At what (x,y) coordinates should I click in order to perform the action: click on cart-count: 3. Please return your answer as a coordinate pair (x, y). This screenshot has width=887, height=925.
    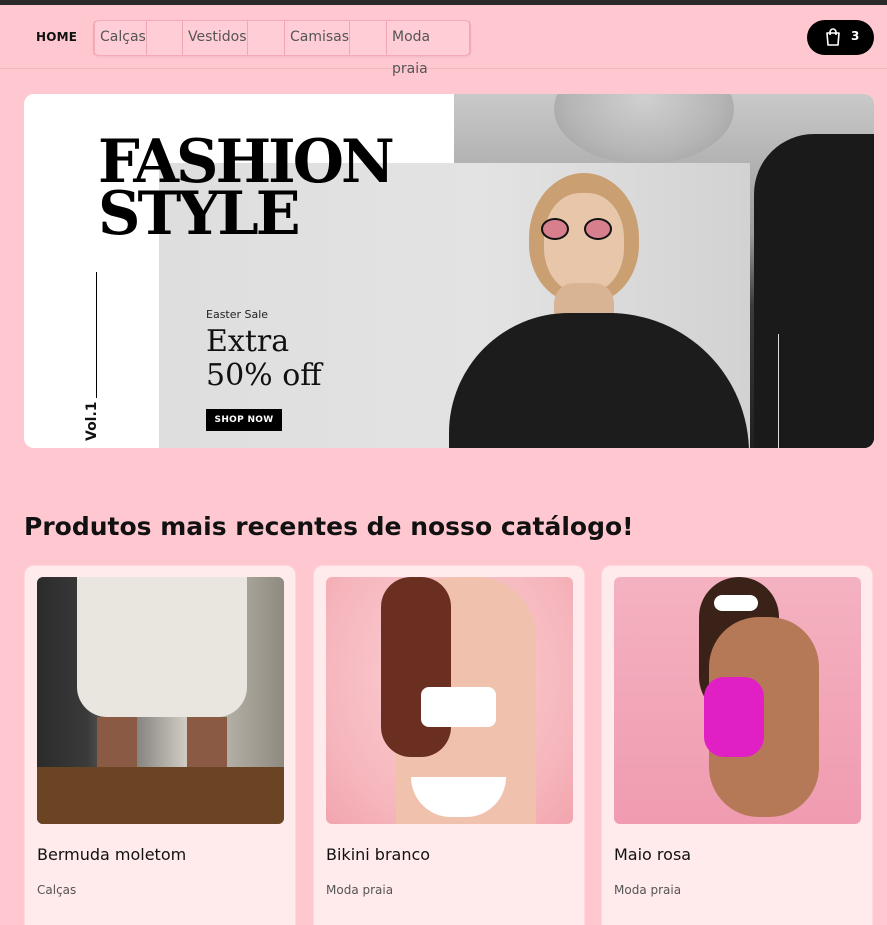
    Looking at the image, I should click on (855, 36).